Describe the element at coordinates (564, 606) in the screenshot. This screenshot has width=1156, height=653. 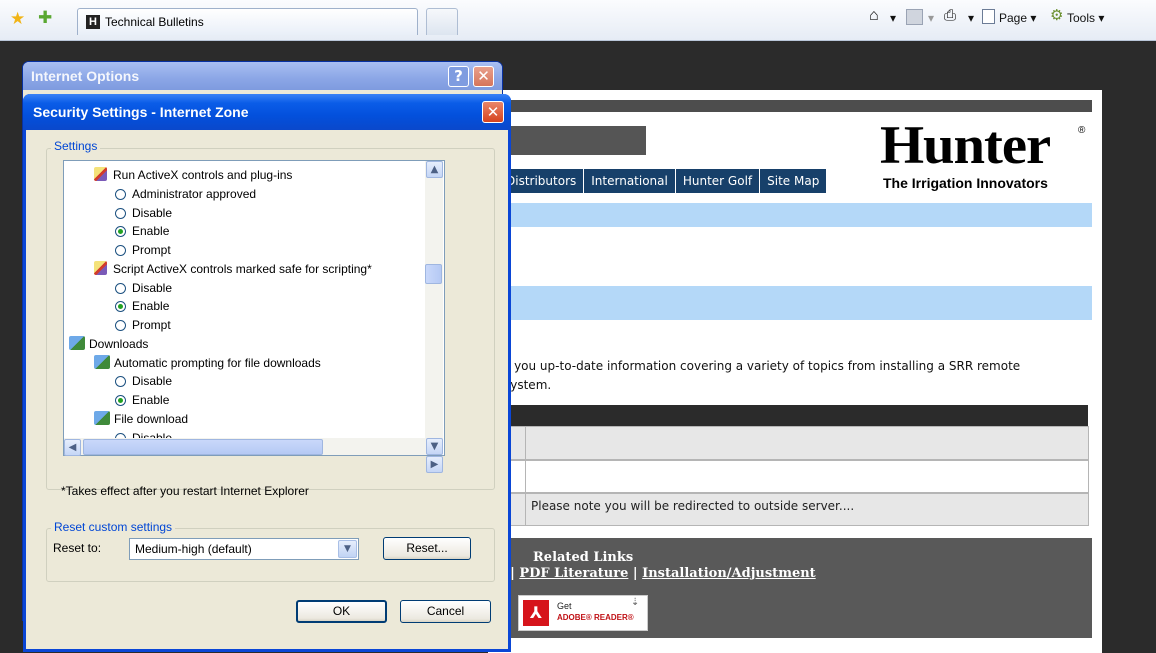
I see `adobe-get-label: Get` at that location.